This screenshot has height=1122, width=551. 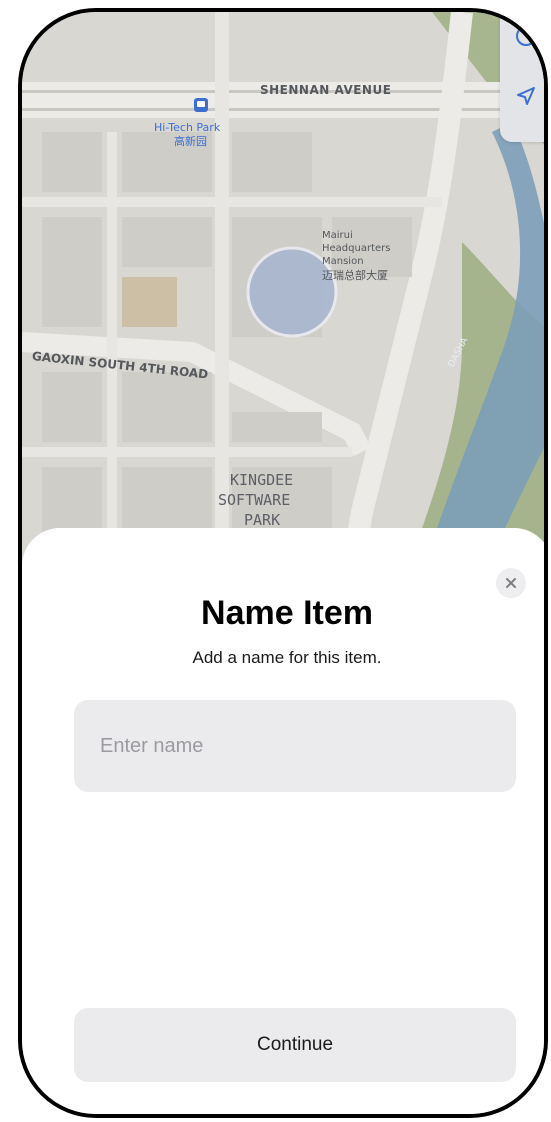 I want to click on clock-icon, so click(x=525, y=36).